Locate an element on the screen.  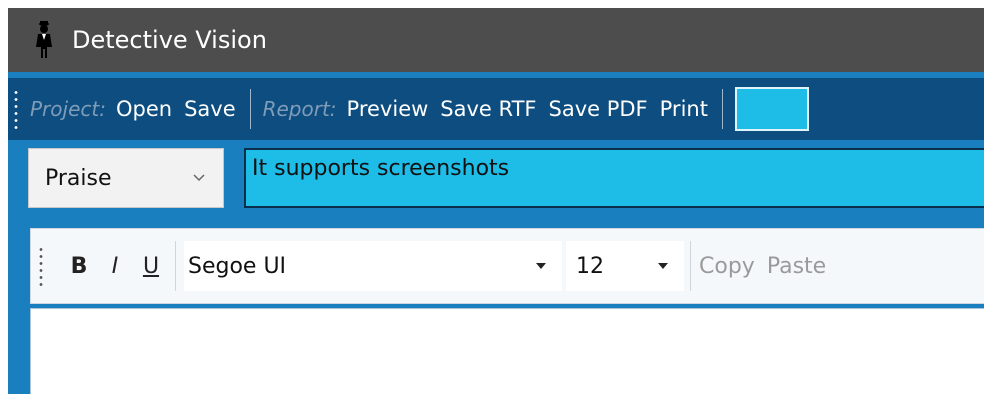
window-title: Detective Vision is located at coordinates (169, 40).